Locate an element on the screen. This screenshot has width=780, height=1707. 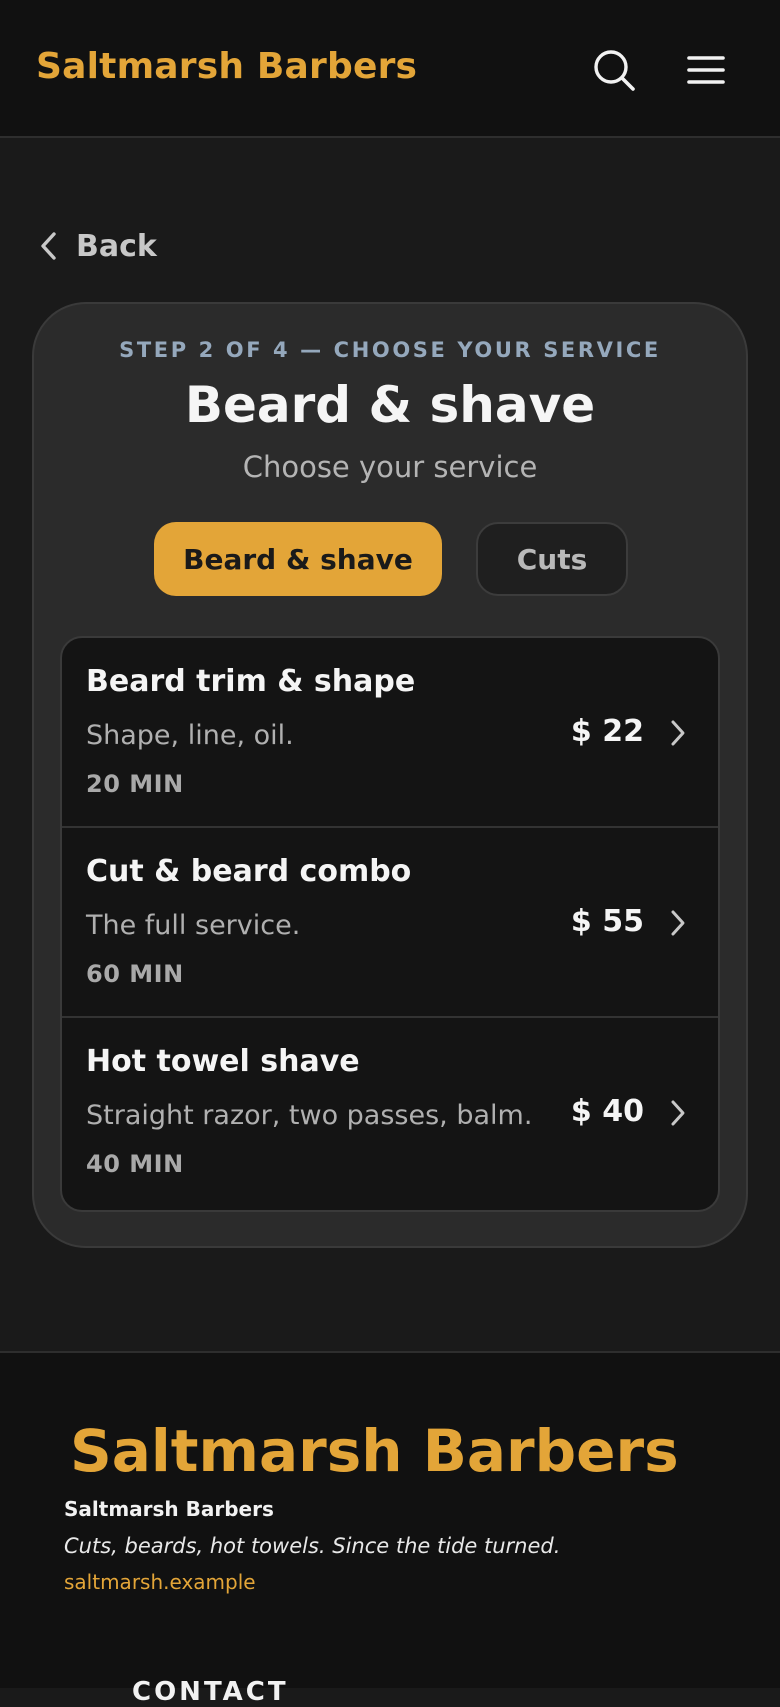
service-duration: 20 MIN is located at coordinates (135, 784).